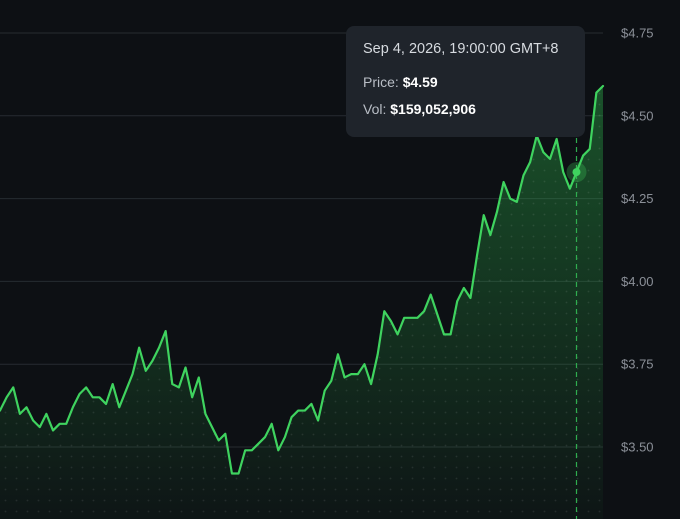 The image size is (680, 519). I want to click on tooltip-price-row: Price: $4.59, so click(465, 82).